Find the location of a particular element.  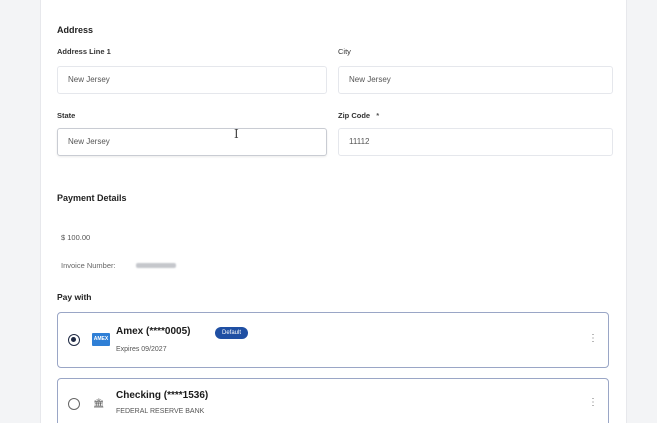

invoice-number-label: Invoice Number: is located at coordinates (88, 265).